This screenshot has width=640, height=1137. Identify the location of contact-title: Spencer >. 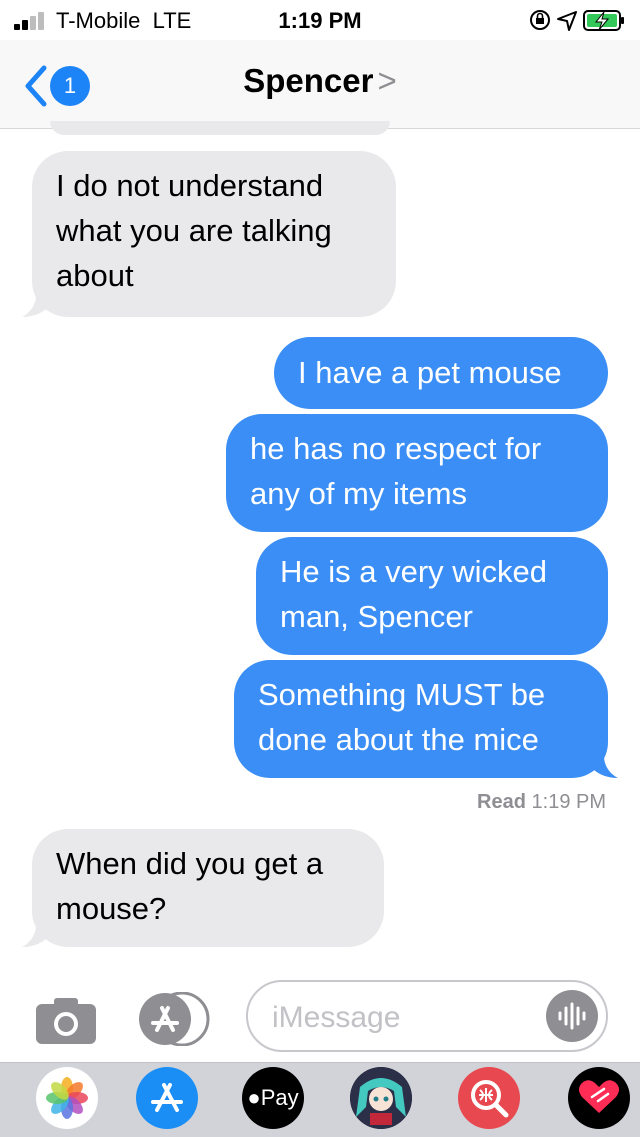
(320, 81).